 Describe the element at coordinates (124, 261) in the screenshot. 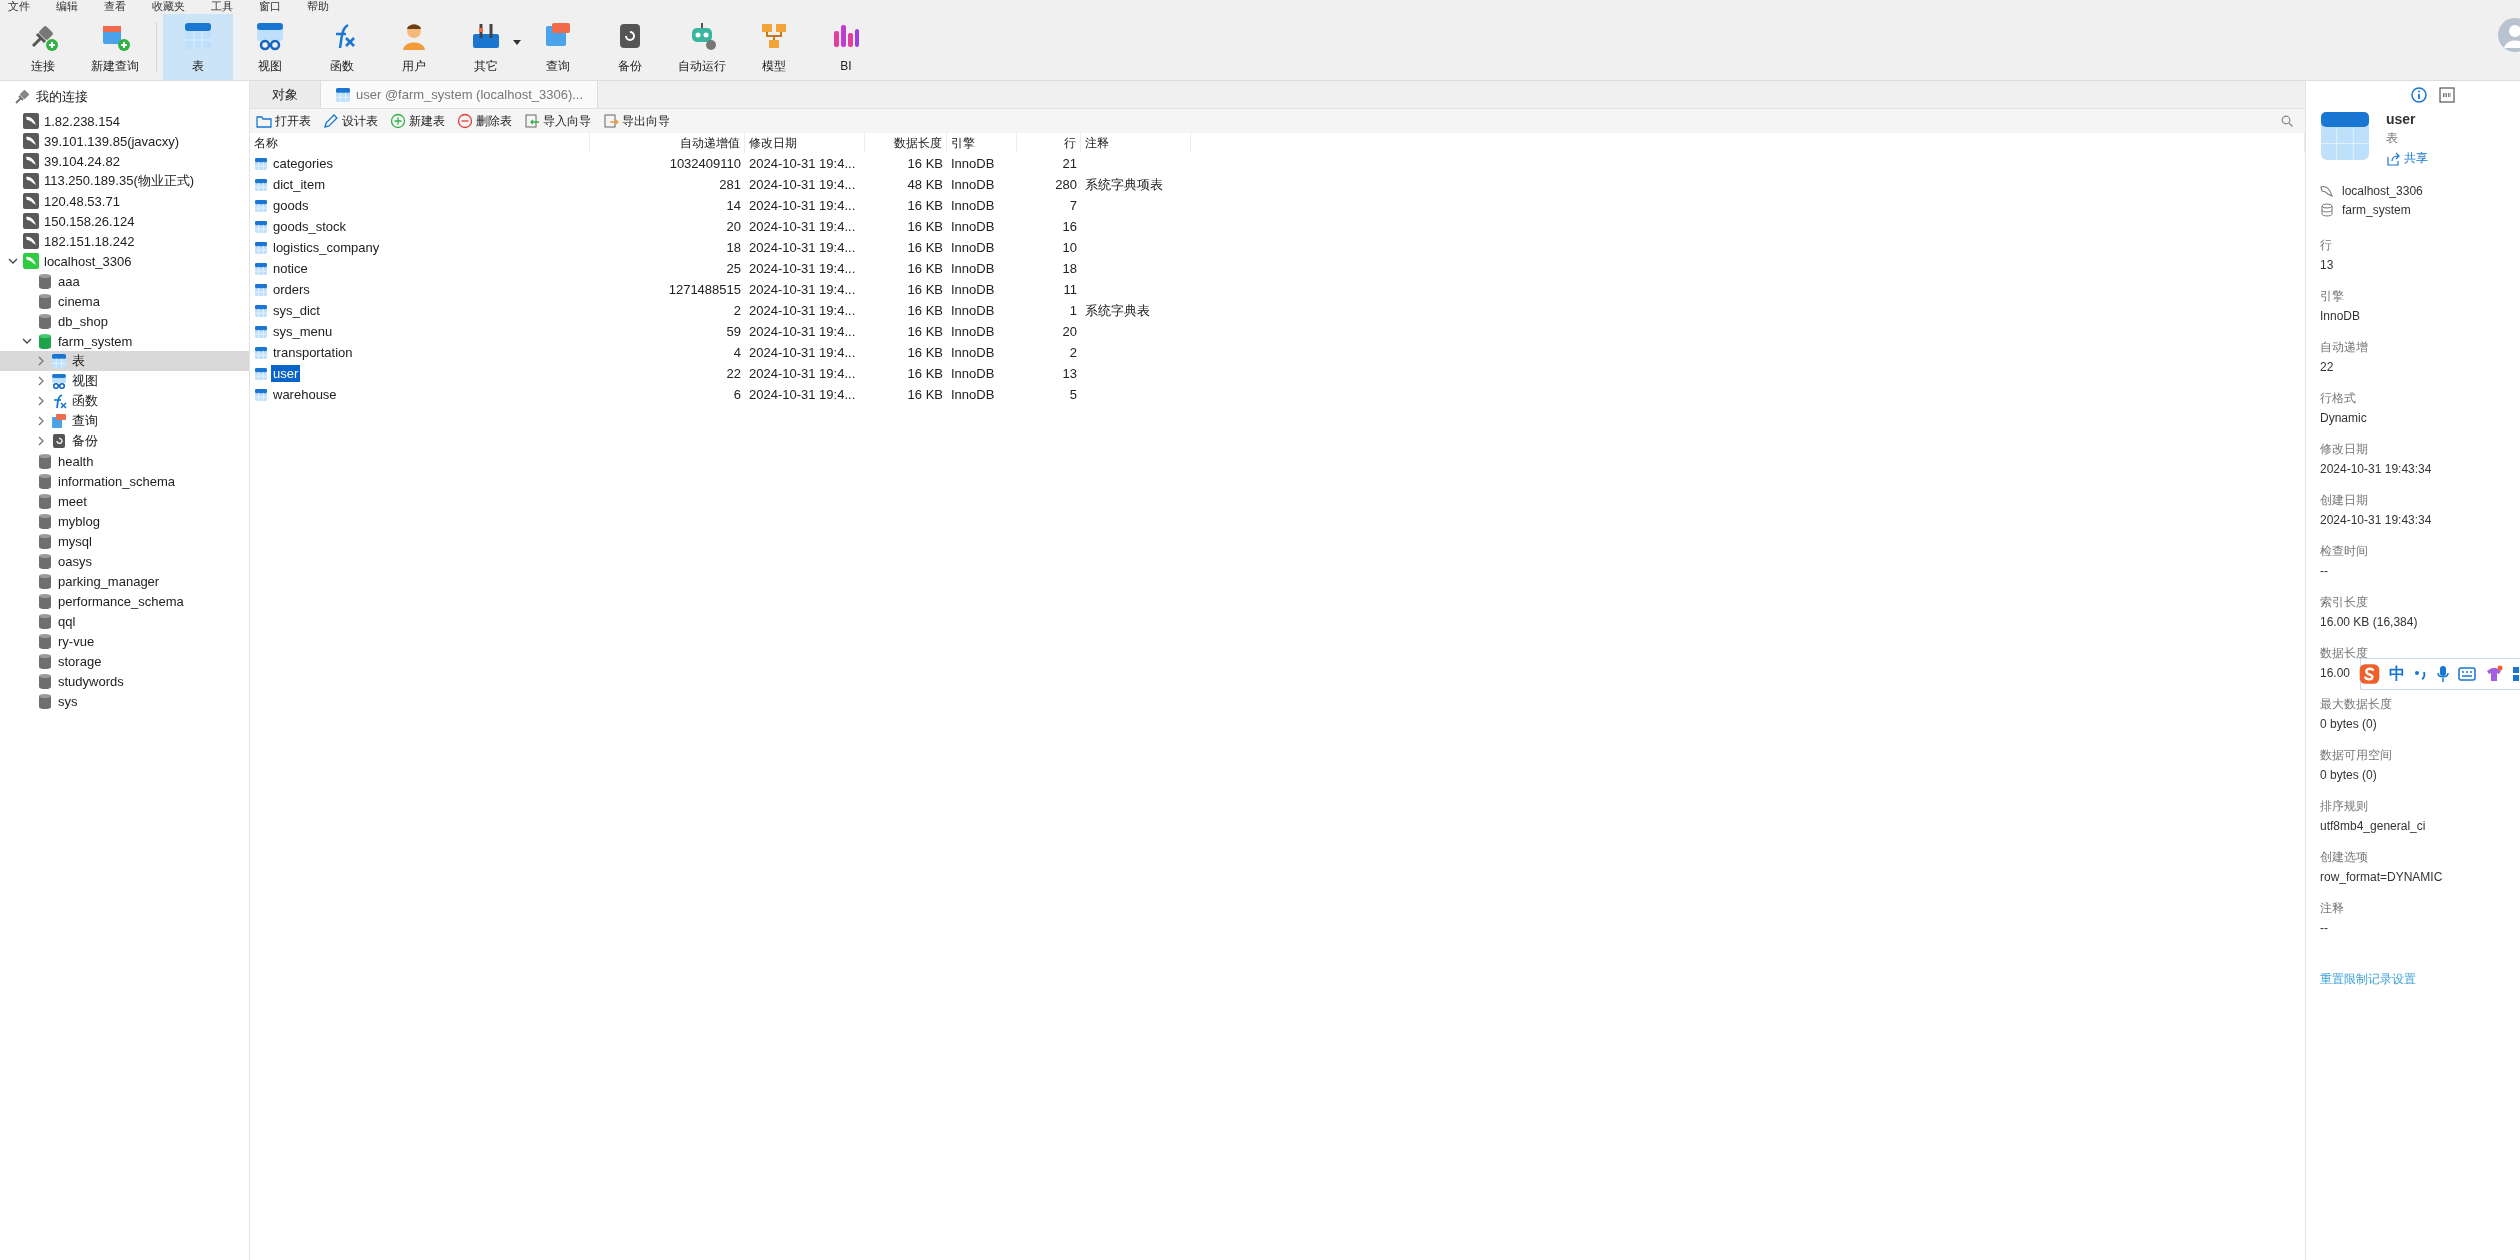

I see `tree-item: localhost_3306` at that location.